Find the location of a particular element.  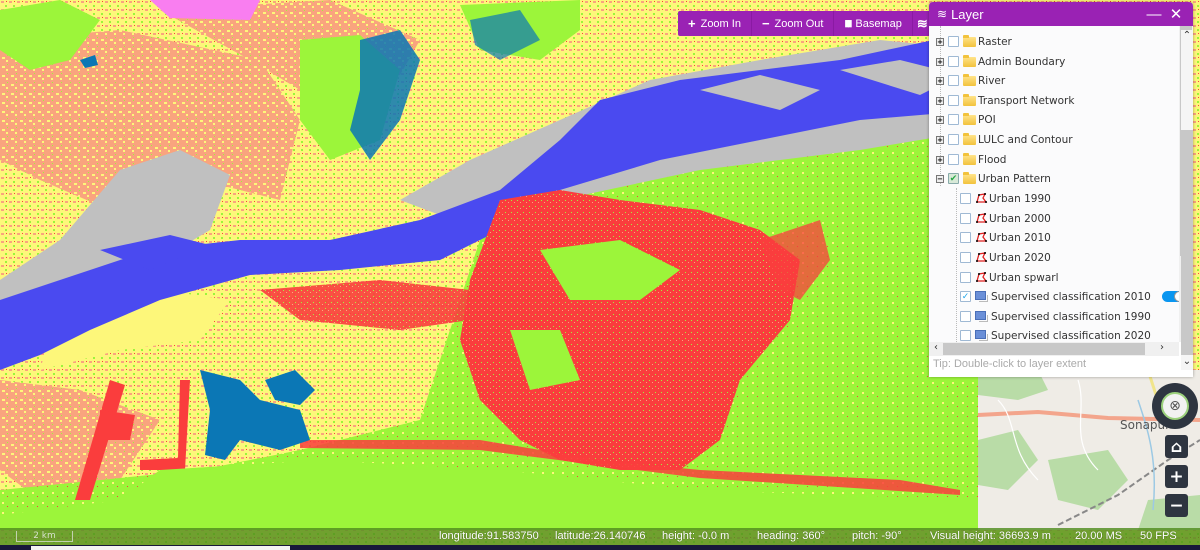

layer-item-poi: + POI is located at coordinates (966, 119).